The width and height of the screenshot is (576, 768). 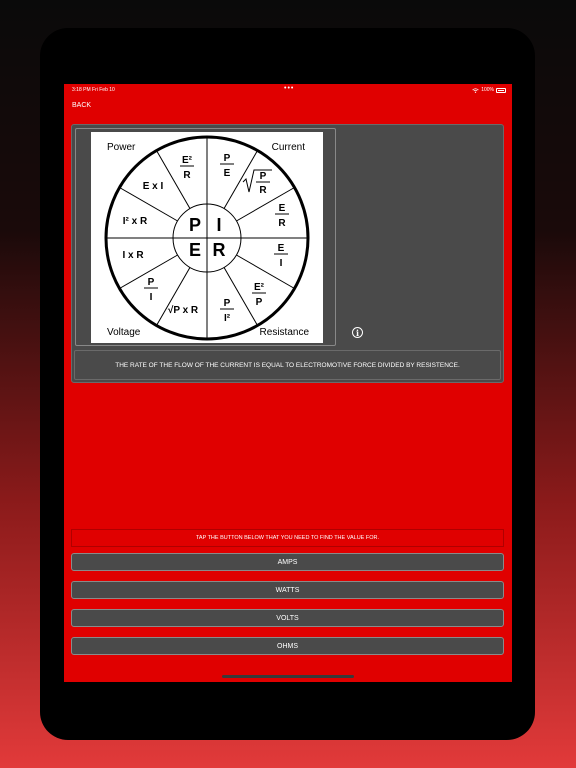 I want to click on frac-p-i-denominator: I, so click(x=151, y=297).